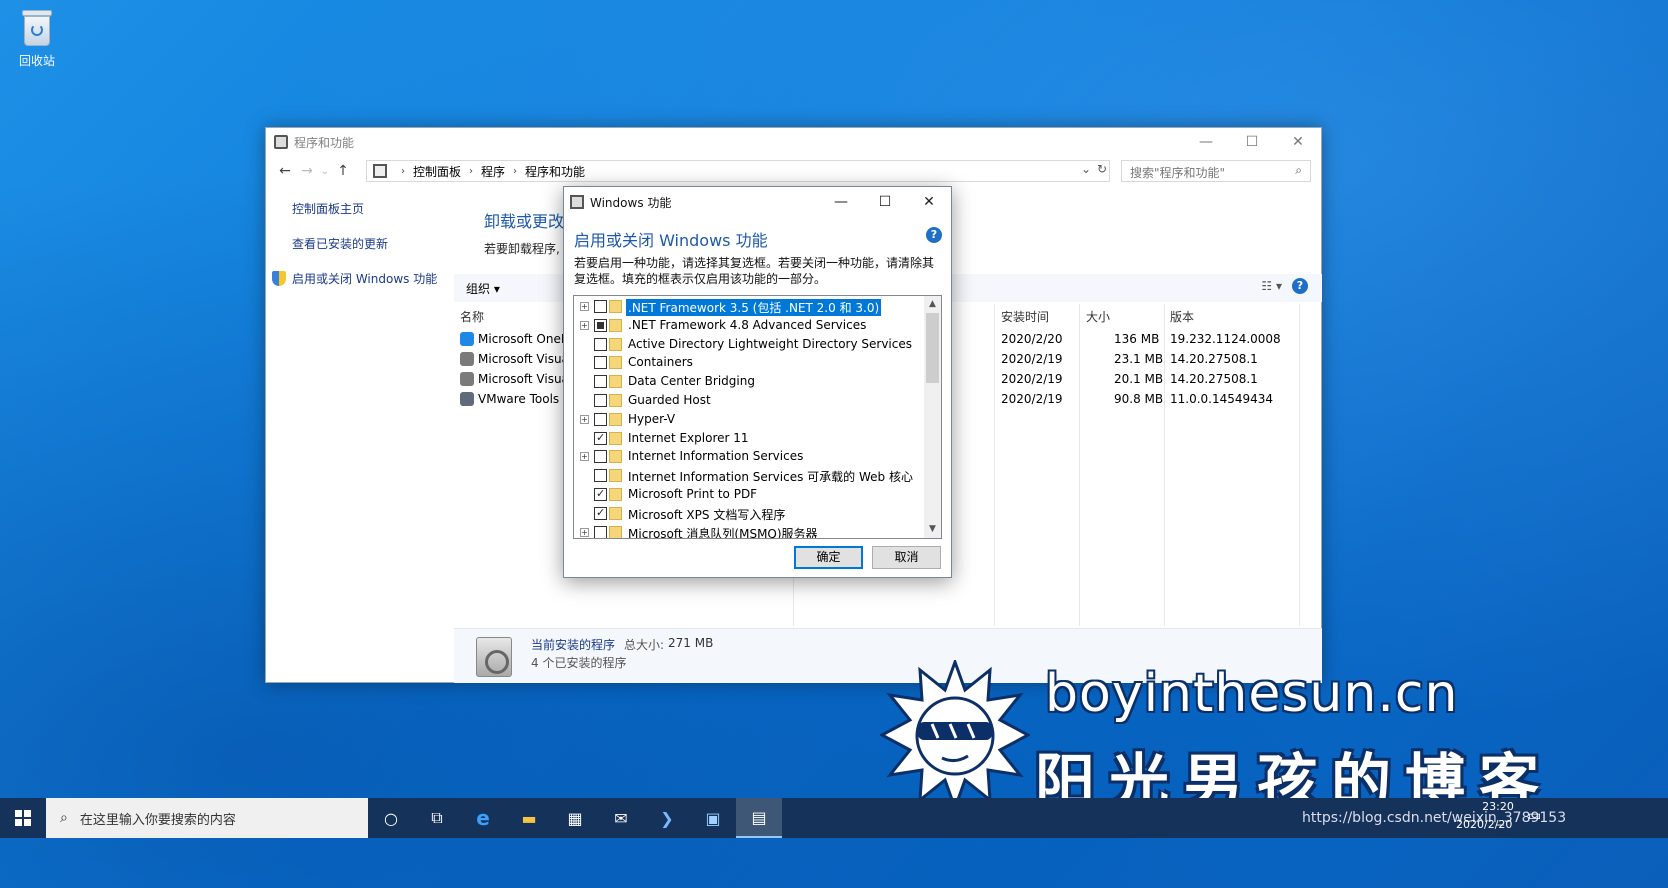 The width and height of the screenshot is (1668, 888). What do you see at coordinates (688, 437) in the screenshot?
I see `feature-label: Internet Explorer 11` at bounding box center [688, 437].